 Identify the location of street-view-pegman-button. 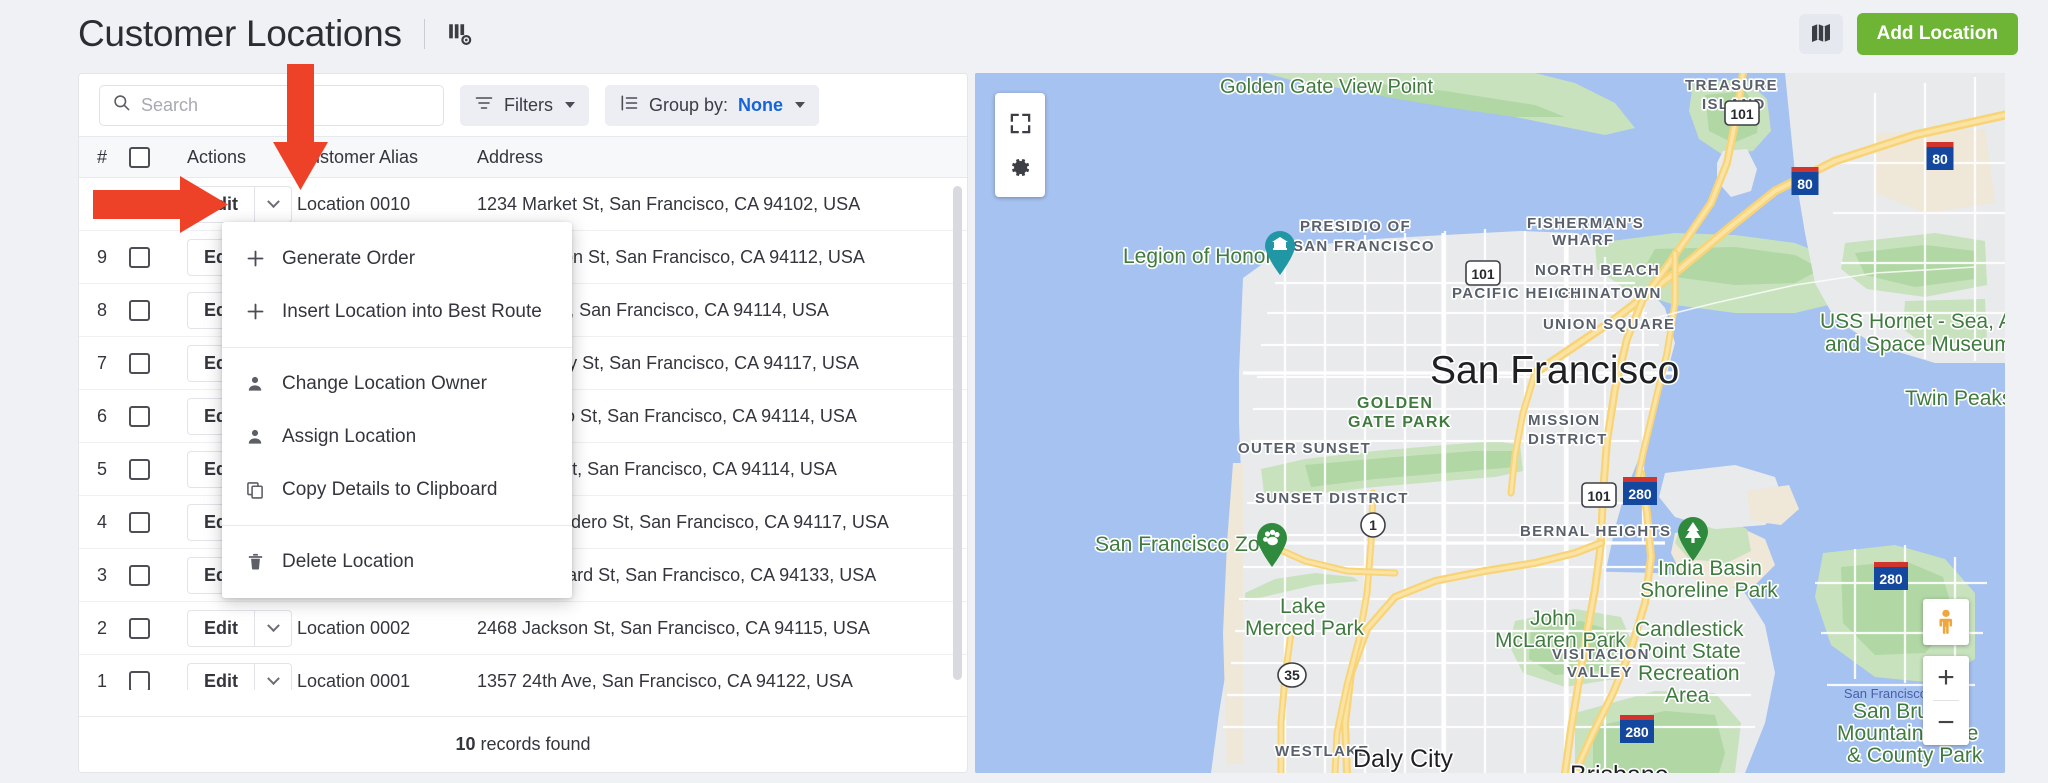
(1946, 622).